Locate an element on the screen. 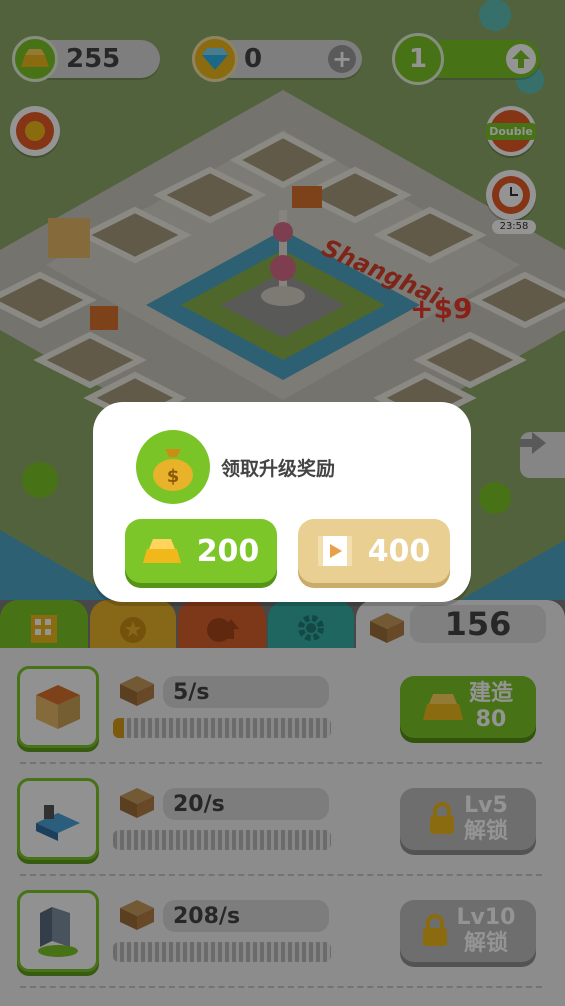  gold-bag-shop-button is located at coordinates (35, 131).